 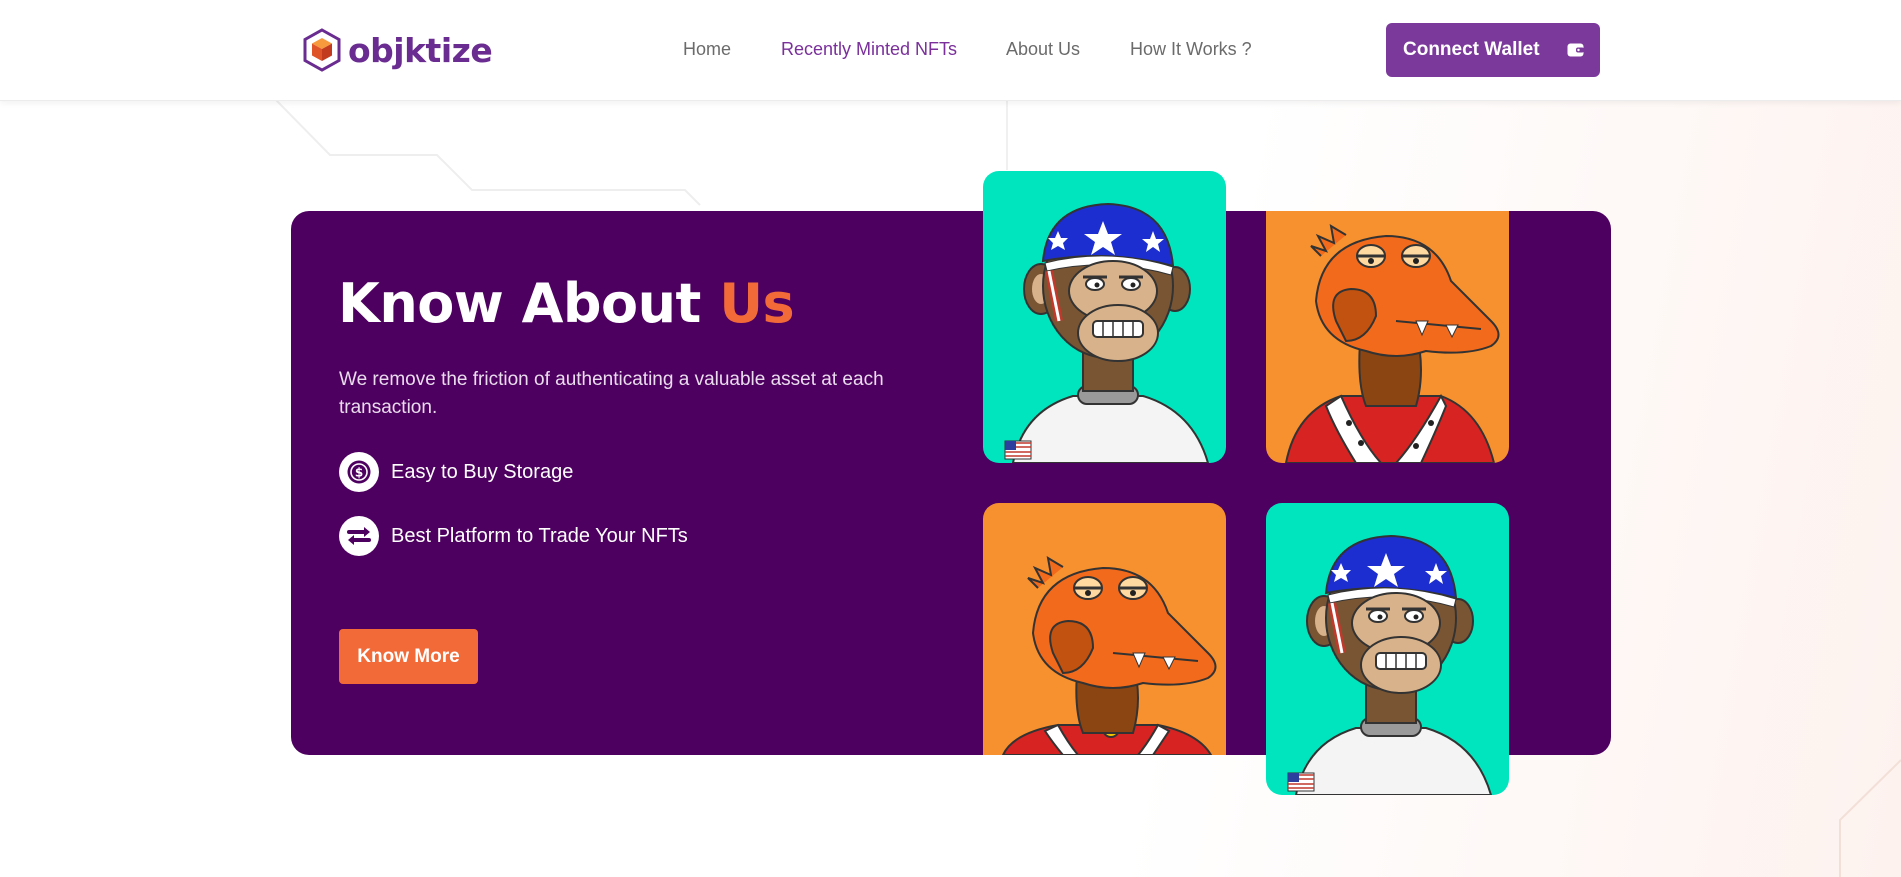 I want to click on know-more-button: Know More, so click(x=408, y=656).